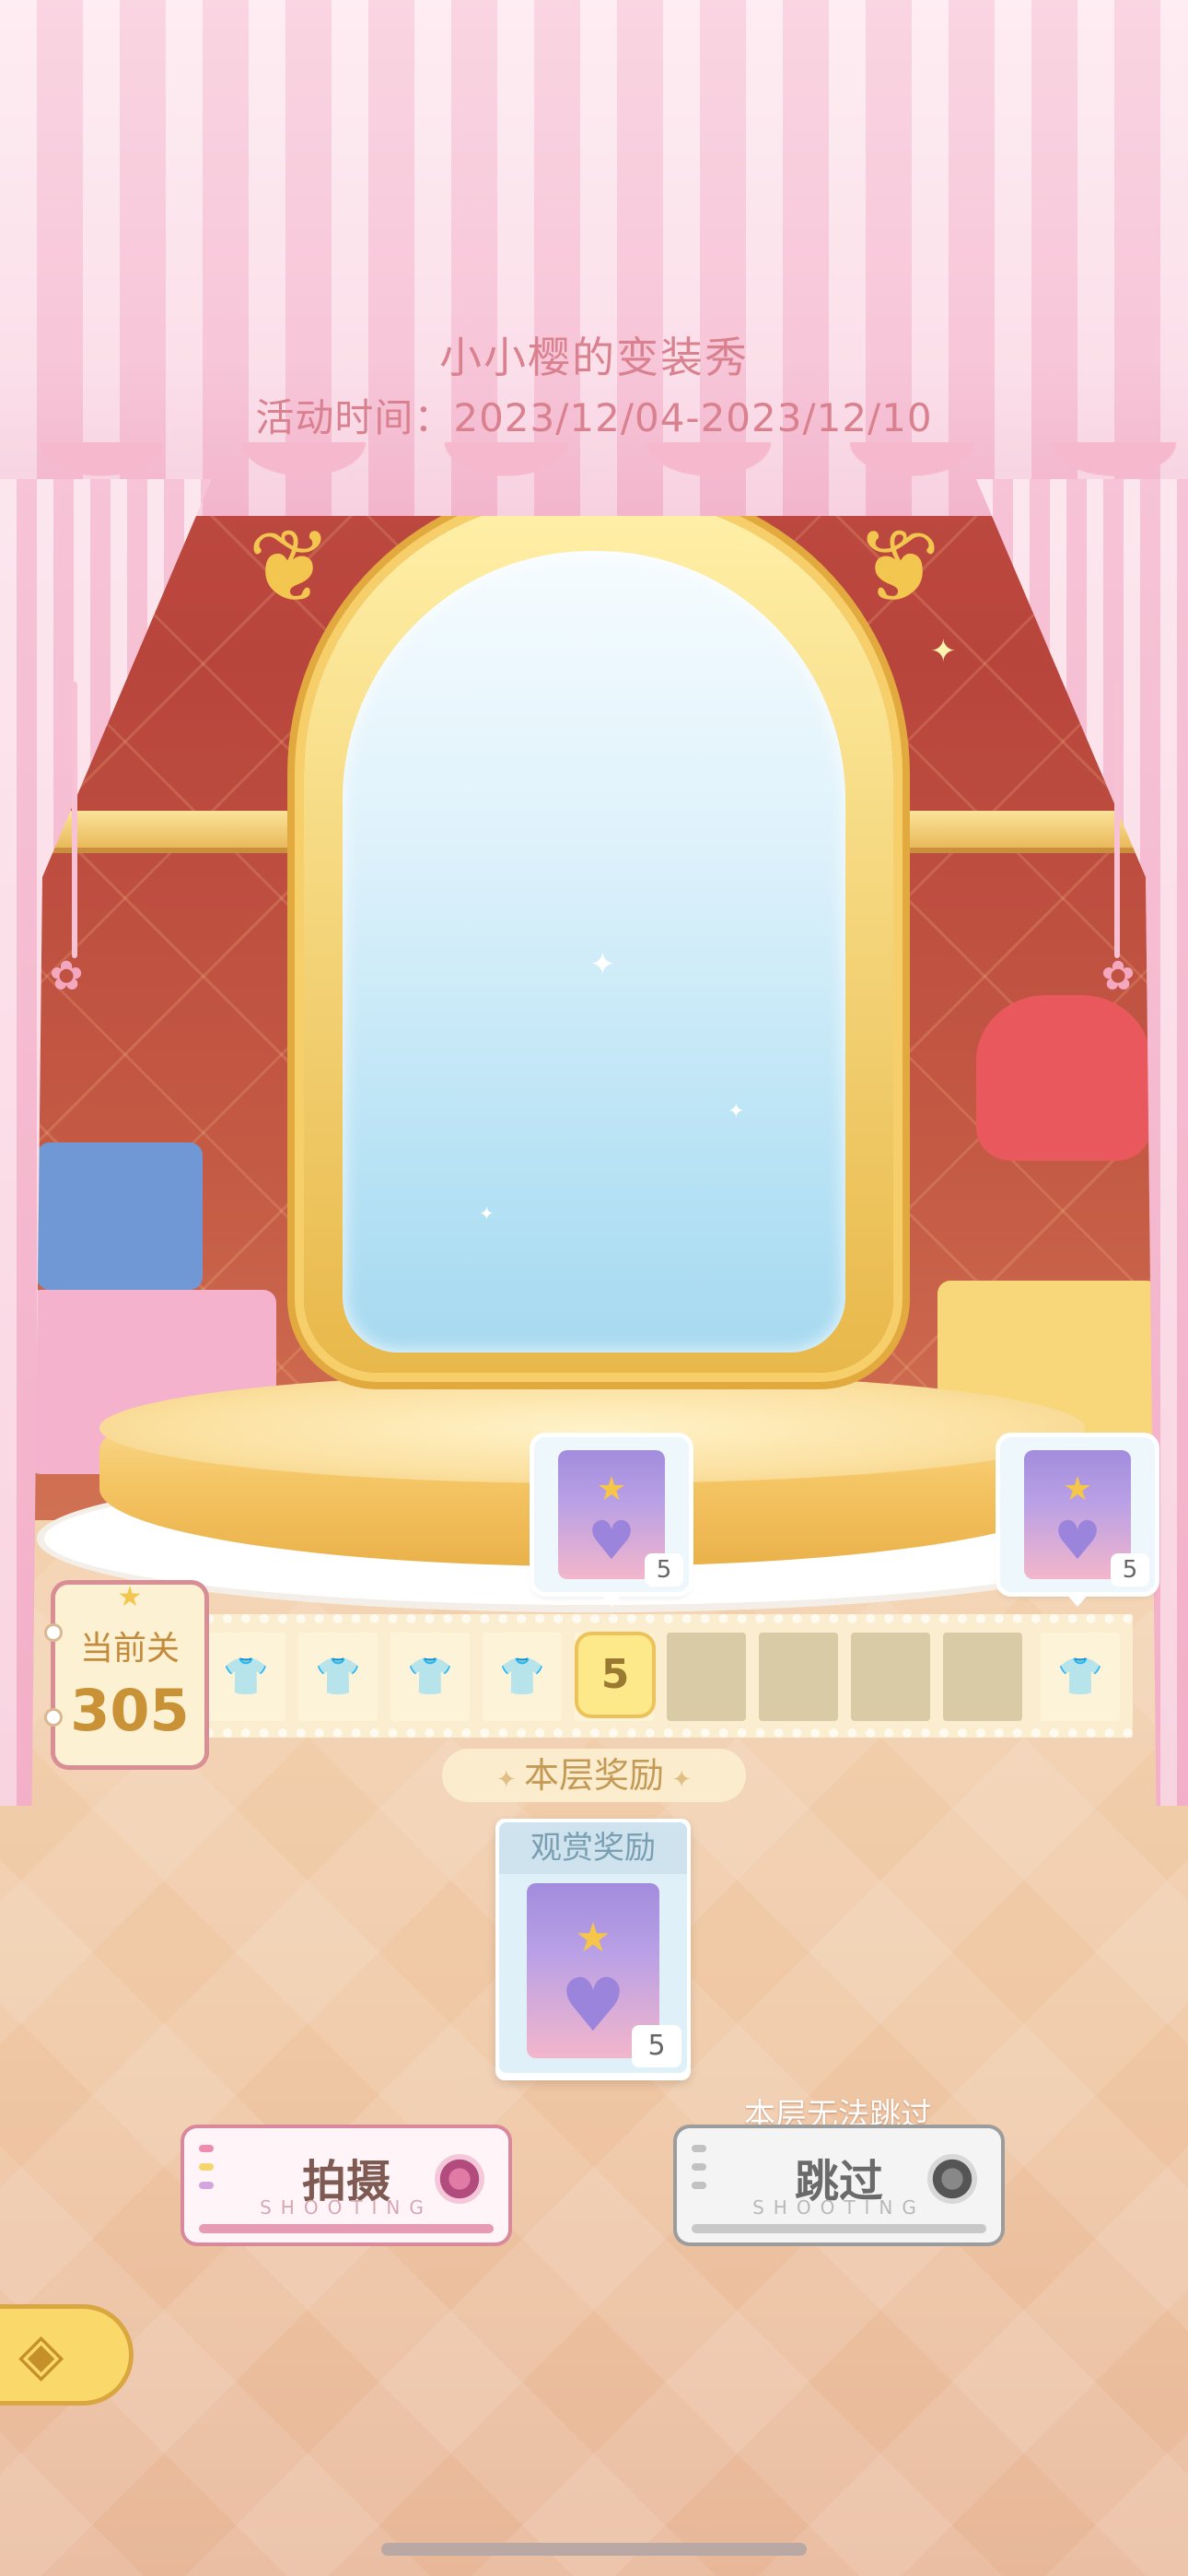  What do you see at coordinates (615, 1675) in the screenshot?
I see `current-level-marker: 5` at bounding box center [615, 1675].